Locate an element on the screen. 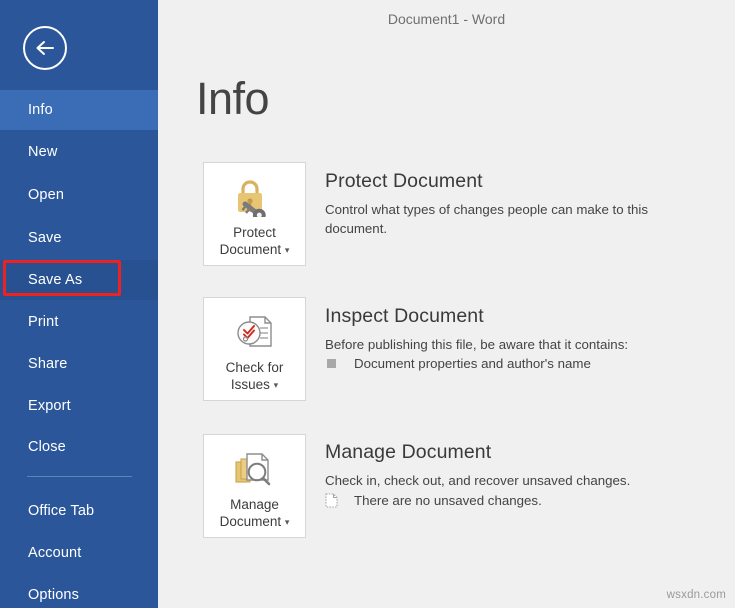 This screenshot has height=608, width=735. sidebar-item-label: Account is located at coordinates (55, 553).